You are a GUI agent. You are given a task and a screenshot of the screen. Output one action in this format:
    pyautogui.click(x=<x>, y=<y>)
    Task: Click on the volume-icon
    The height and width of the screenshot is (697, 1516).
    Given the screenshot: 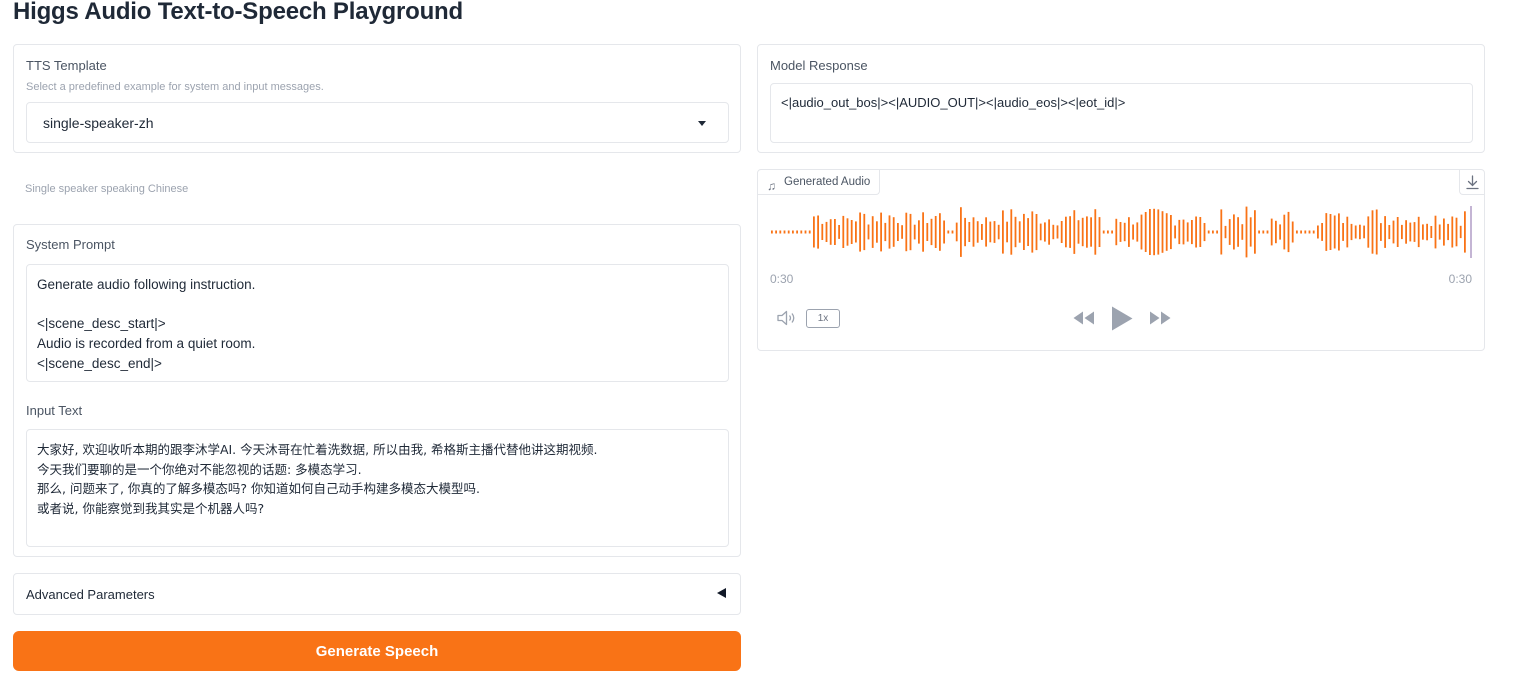 What is the action you would take?
    pyautogui.click(x=786, y=318)
    